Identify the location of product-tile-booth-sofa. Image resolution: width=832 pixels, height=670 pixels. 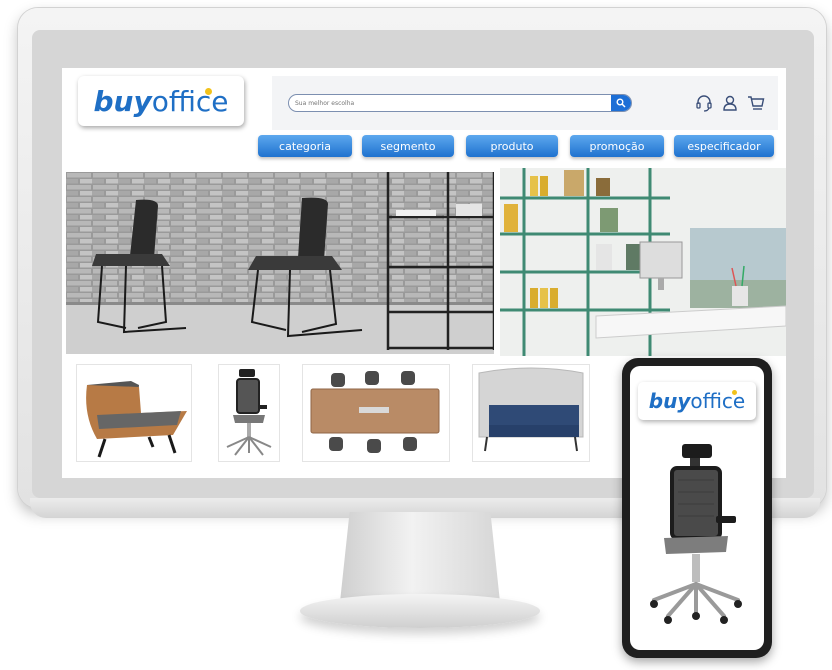
(531, 413).